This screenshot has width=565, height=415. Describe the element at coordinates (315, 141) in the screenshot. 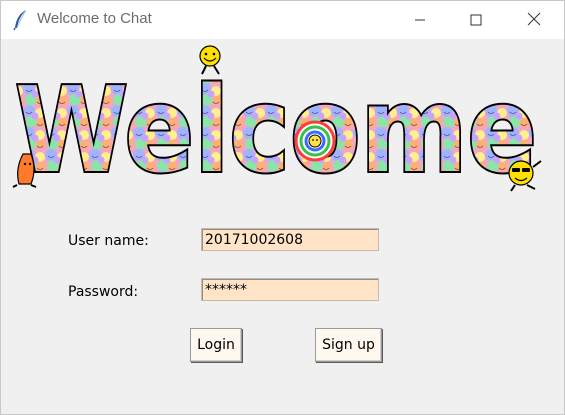

I see `target-smiley` at that location.